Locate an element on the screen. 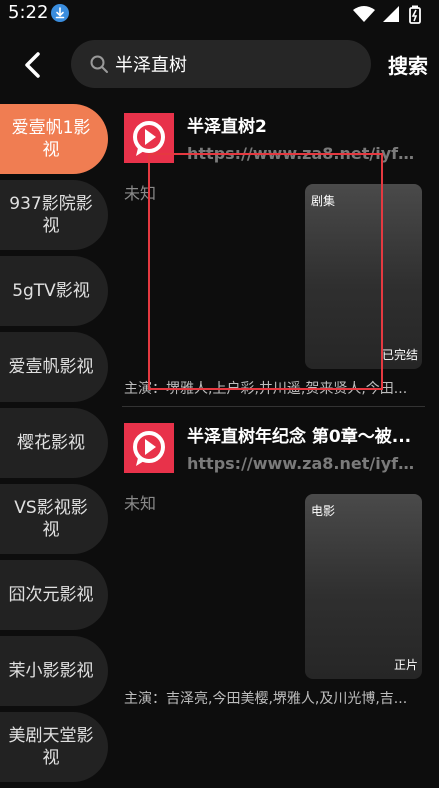  poster-status-badge: 已完结 is located at coordinates (399, 355).